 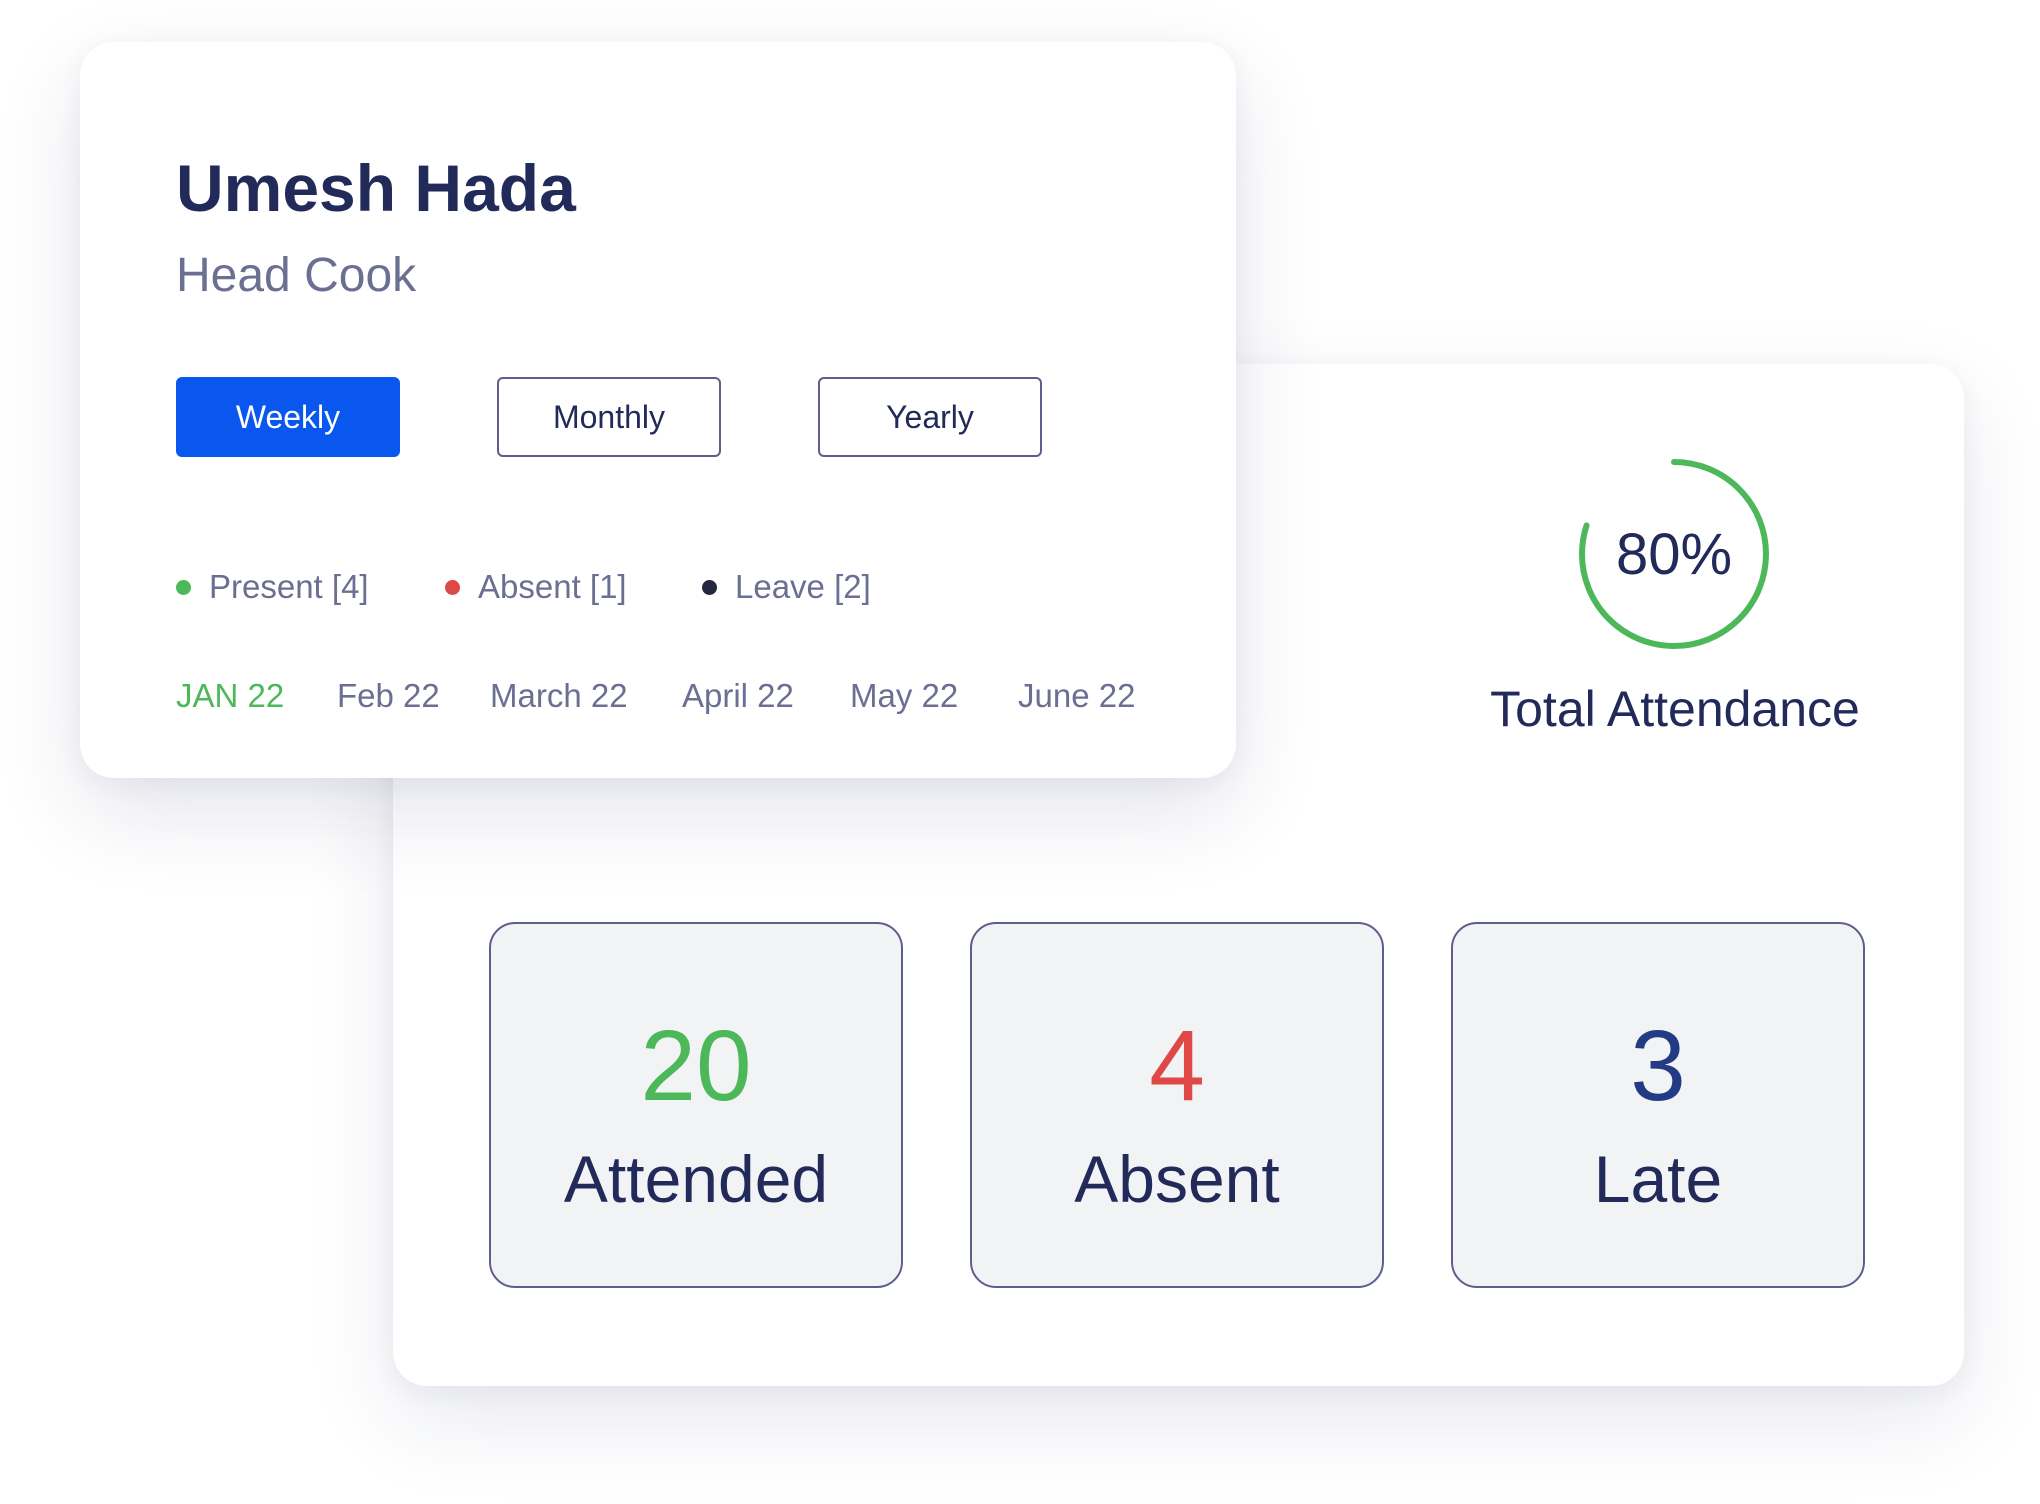 I want to click on stat-card-late: 3 Late, so click(x=1658, y=1105).